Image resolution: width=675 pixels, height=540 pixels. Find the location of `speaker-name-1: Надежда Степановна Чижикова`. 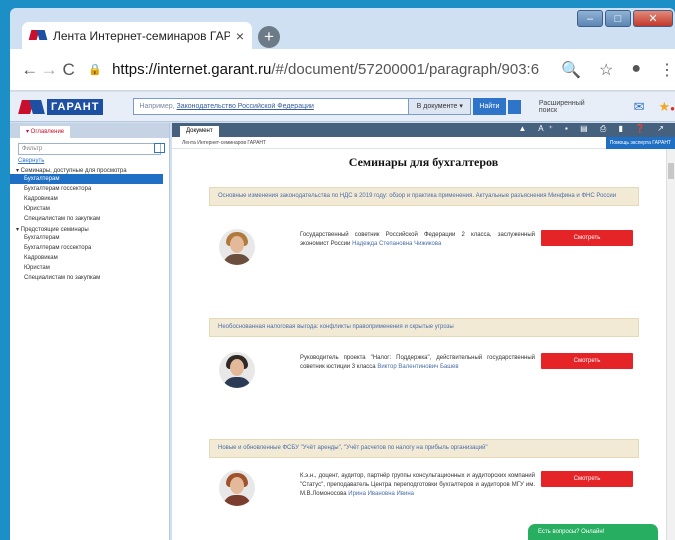

speaker-name-1: Надежда Степановна Чижикова is located at coordinates (396, 244).